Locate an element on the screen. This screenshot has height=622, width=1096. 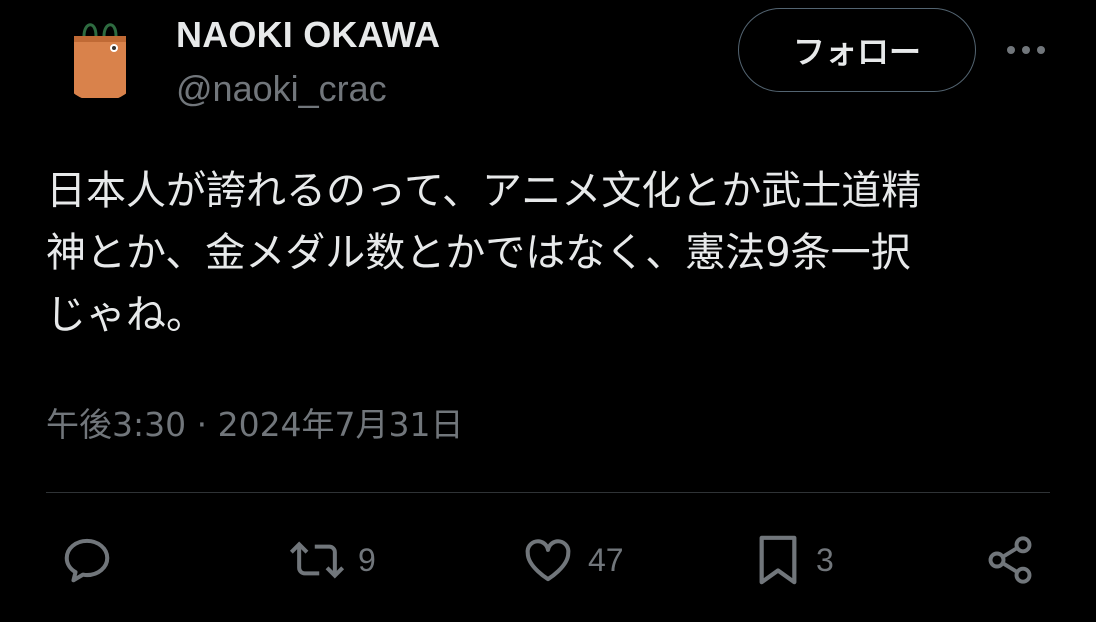
display-name: NAOKI OKAWA is located at coordinates (308, 35).